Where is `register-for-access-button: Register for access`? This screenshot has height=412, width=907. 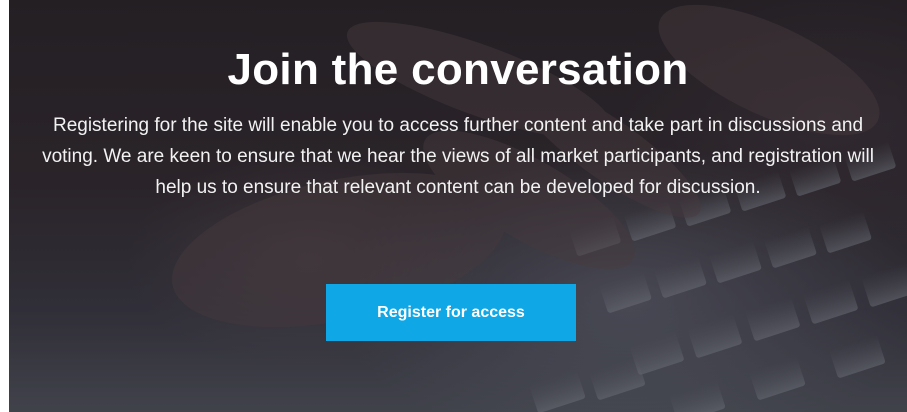 register-for-access-button: Register for access is located at coordinates (451, 312).